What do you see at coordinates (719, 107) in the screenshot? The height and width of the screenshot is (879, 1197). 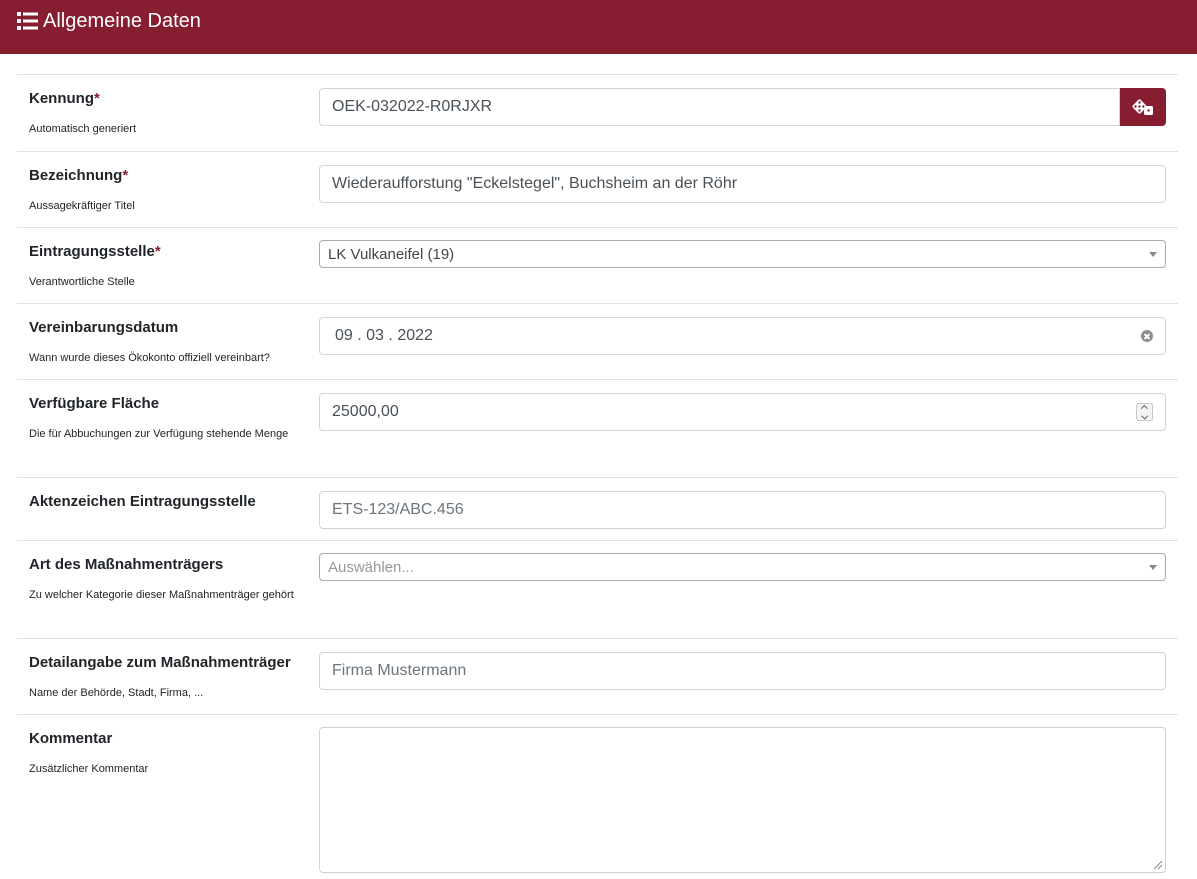 I see `kennung-input: OEK-032022-R0RJXR` at bounding box center [719, 107].